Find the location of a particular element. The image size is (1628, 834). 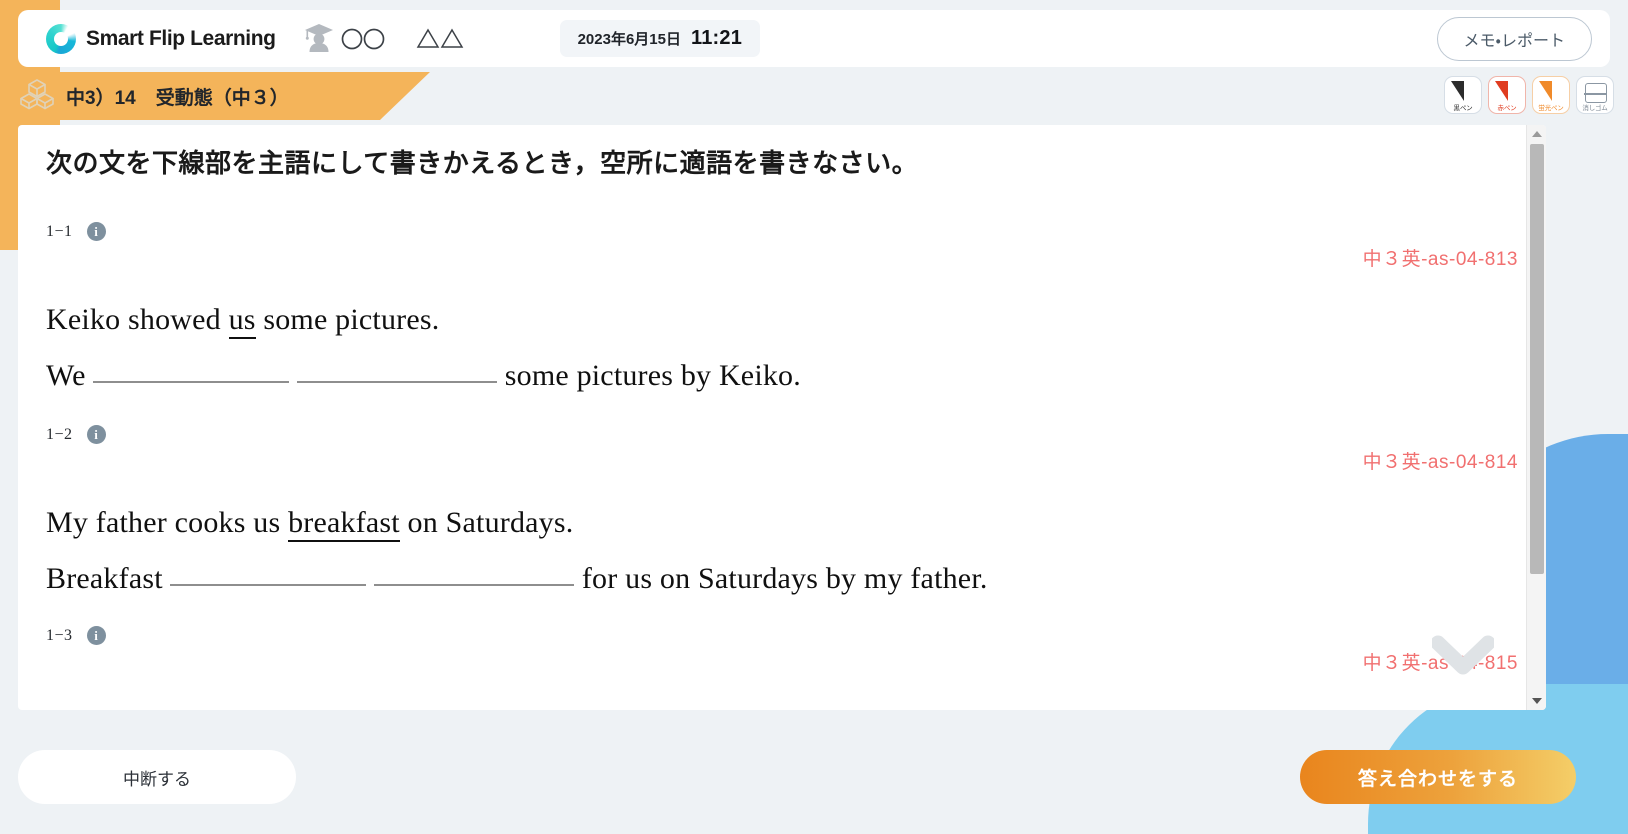

highlighter-pen-icon: 蛍光ペン is located at coordinates (1551, 95).